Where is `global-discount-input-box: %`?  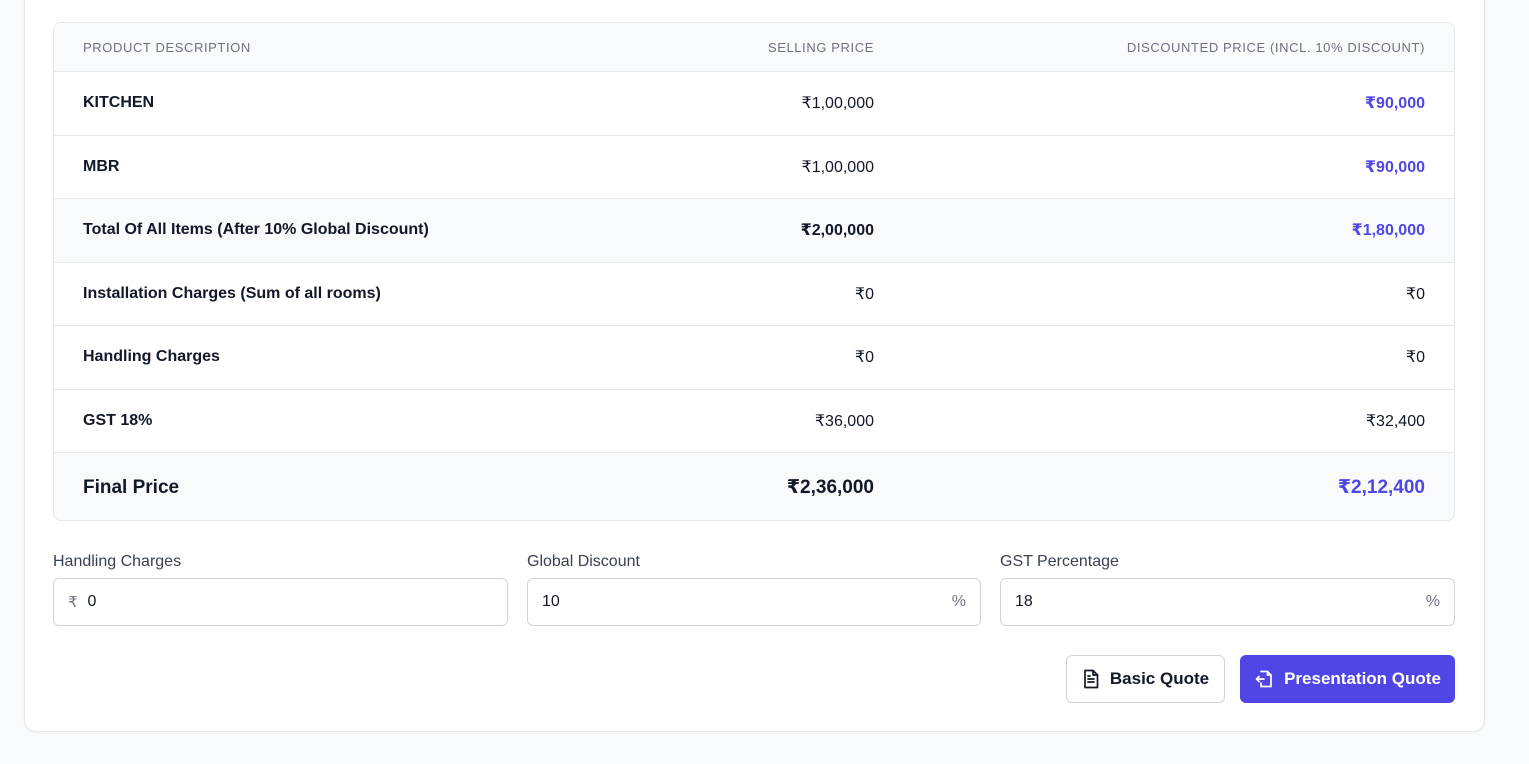 global-discount-input-box: % is located at coordinates (754, 602).